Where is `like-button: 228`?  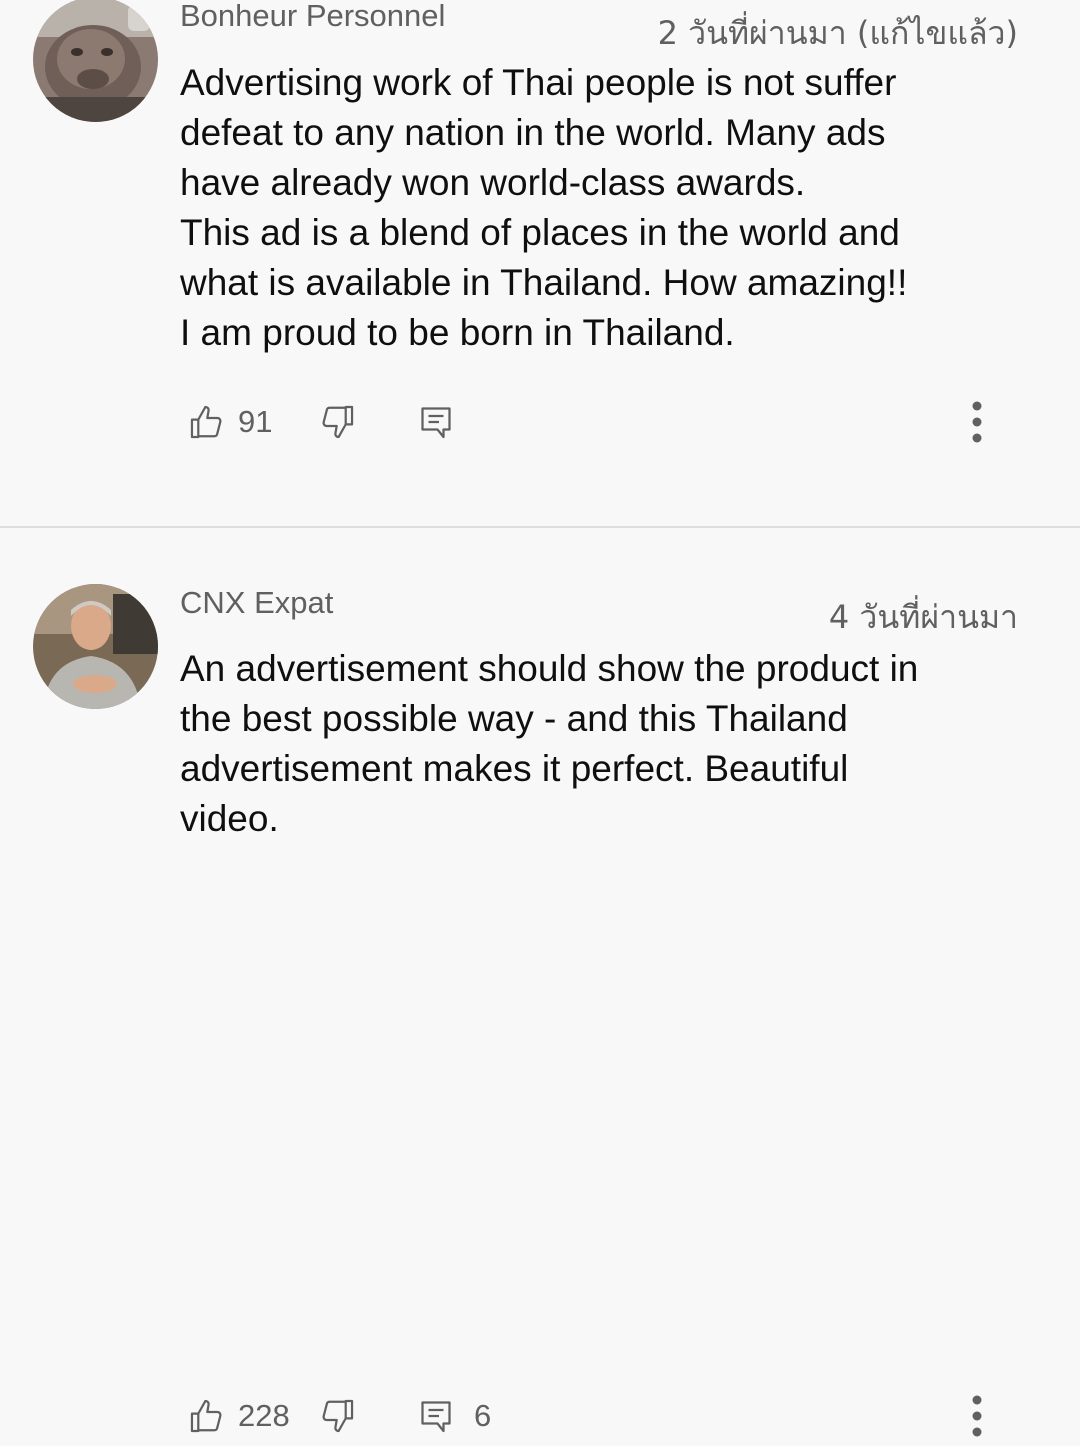 like-button: 228 is located at coordinates (239, 1416).